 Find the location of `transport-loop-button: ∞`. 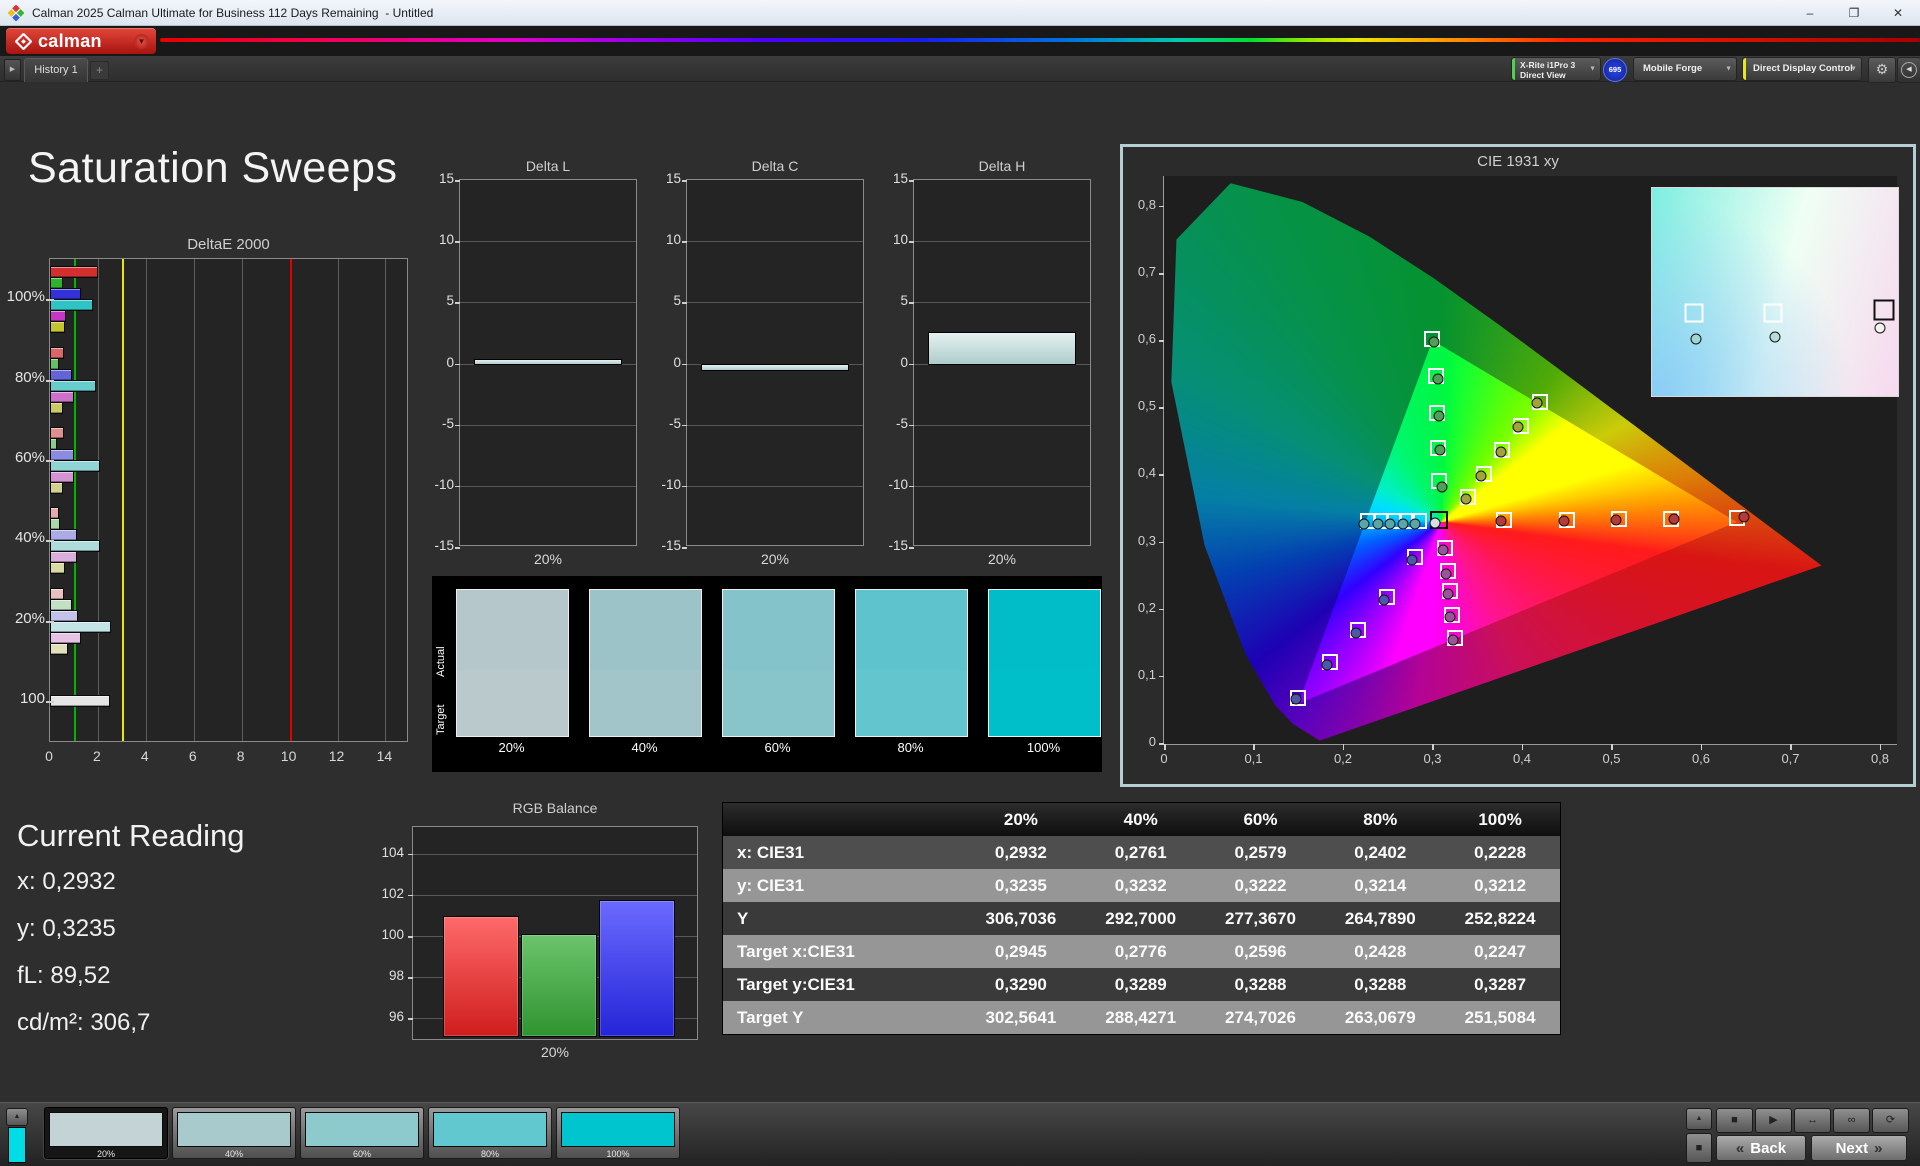

transport-loop-button: ∞ is located at coordinates (1851, 1120).